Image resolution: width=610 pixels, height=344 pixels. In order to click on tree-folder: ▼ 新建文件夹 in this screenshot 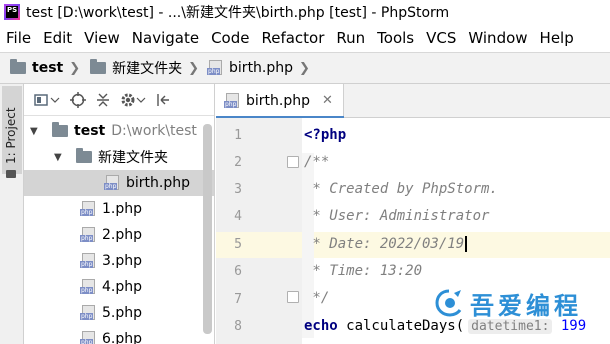, I will do `click(119, 157)`.